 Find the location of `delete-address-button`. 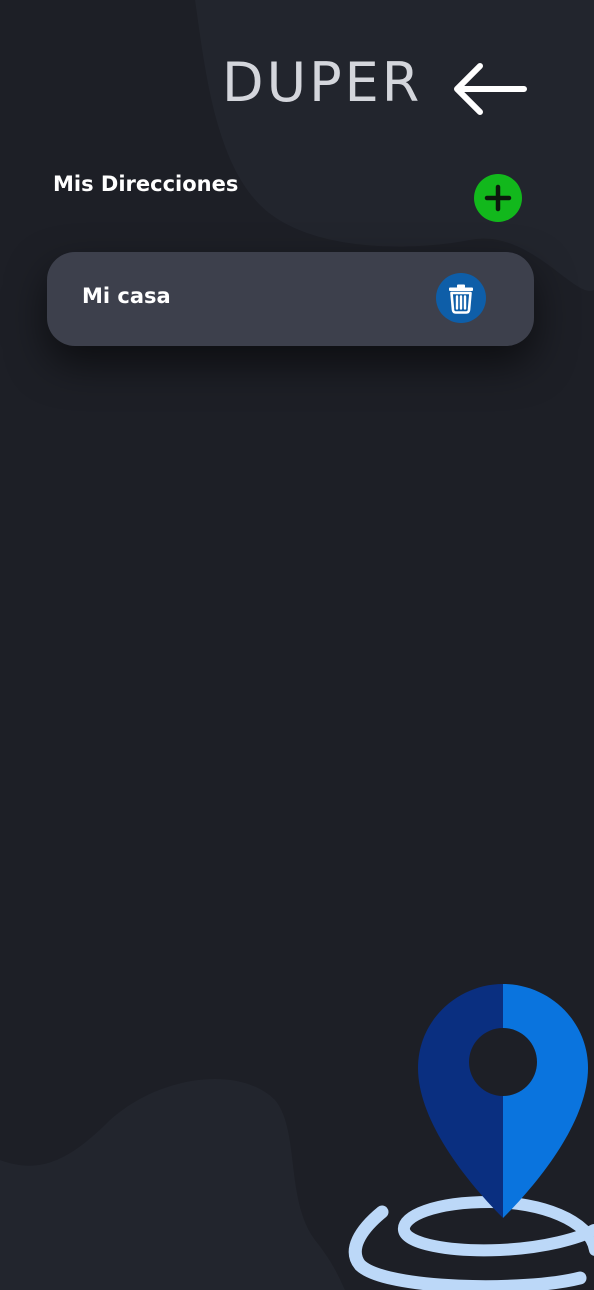

delete-address-button is located at coordinates (461, 298).